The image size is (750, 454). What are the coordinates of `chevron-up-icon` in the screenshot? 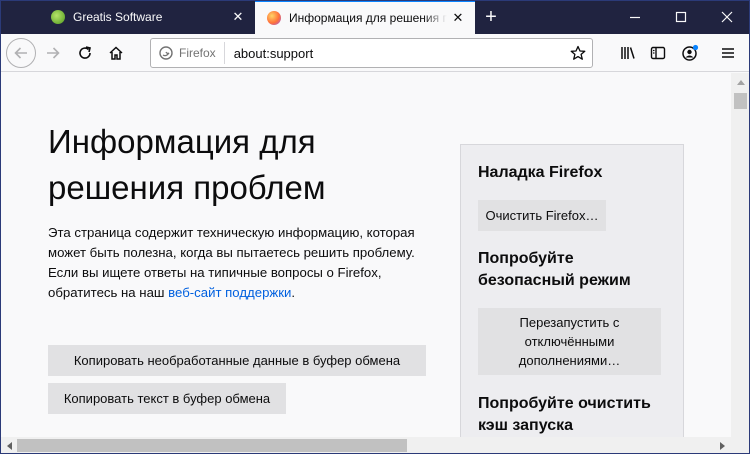 It's located at (740, 82).